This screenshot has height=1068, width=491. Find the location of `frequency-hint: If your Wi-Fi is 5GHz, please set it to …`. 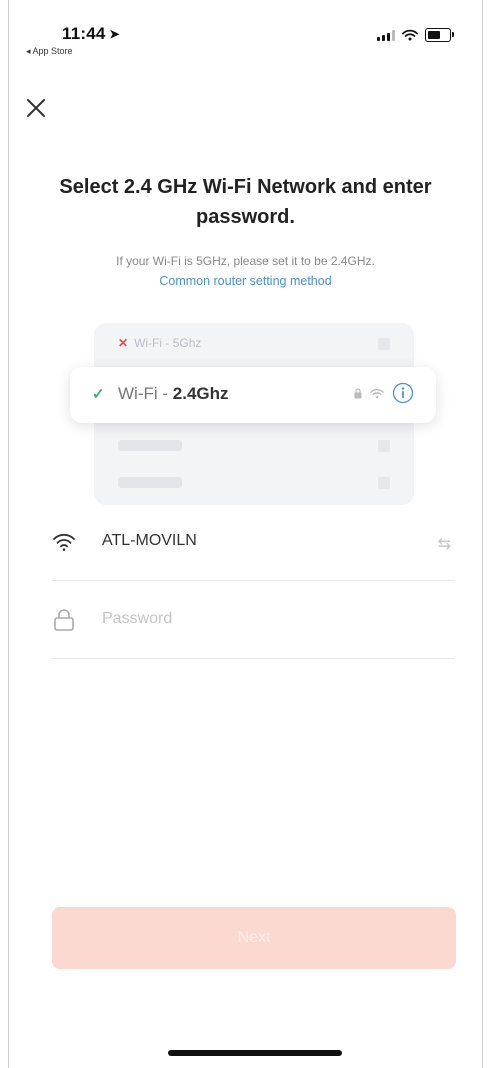

frequency-hint: If your Wi-Fi is 5GHz, please set it to … is located at coordinates (245, 261).